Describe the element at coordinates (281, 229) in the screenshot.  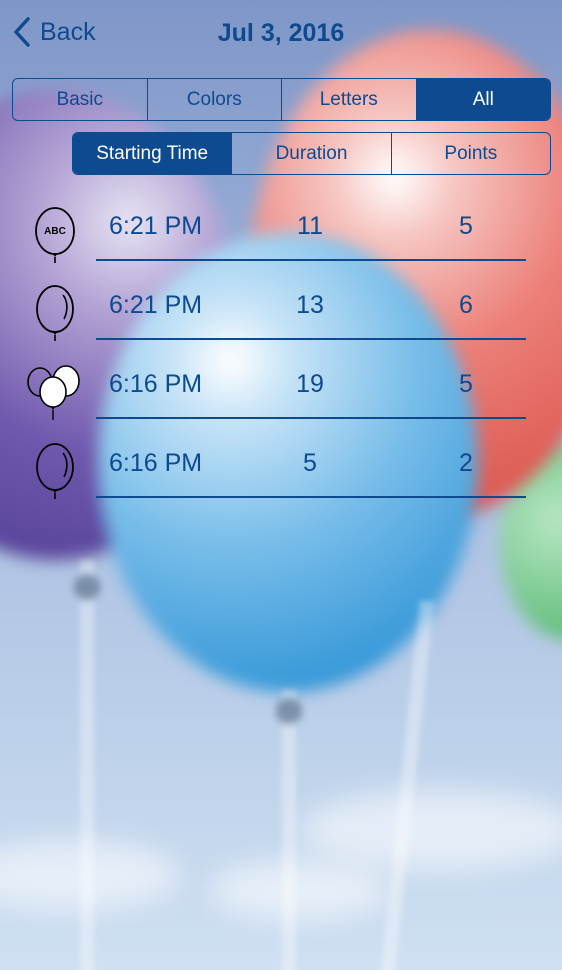
I see `list-item: ABC 6:21 PM 11 5` at that location.